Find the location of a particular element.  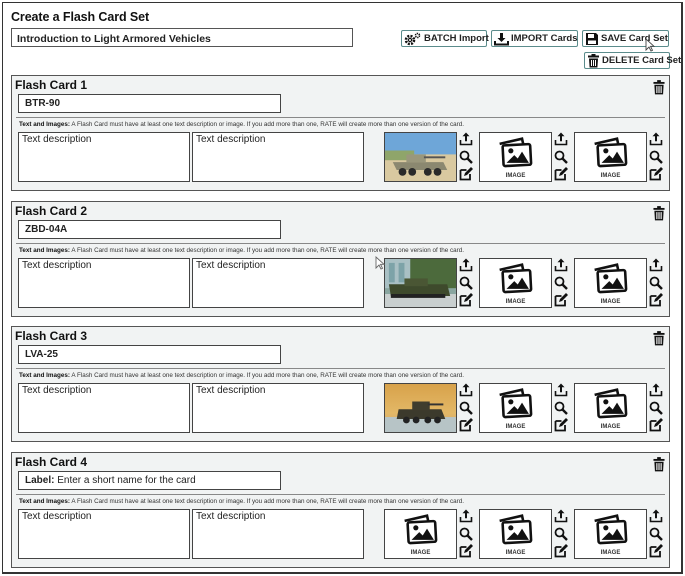

import-cards-button: IMPORT Cards is located at coordinates (534, 38).